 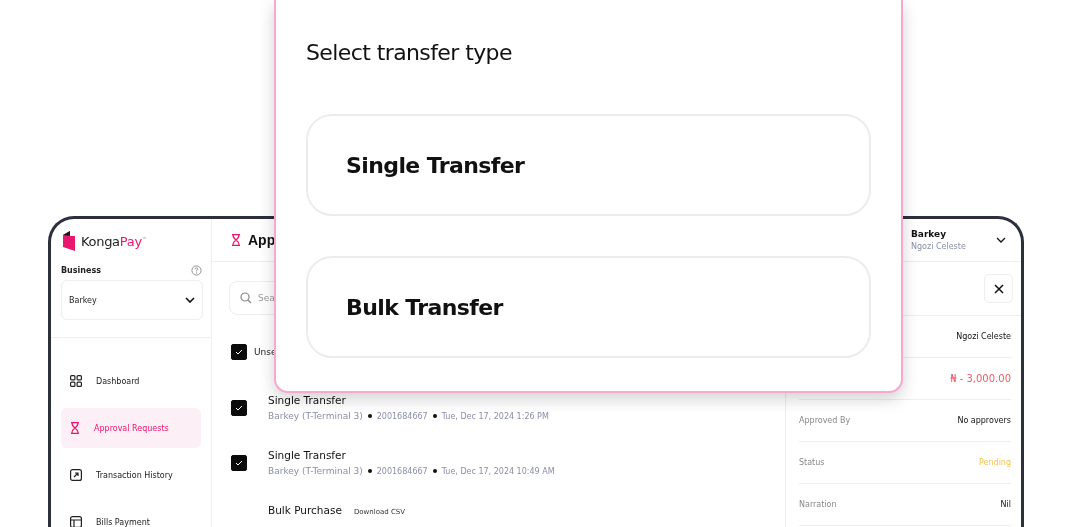 What do you see at coordinates (131, 514) in the screenshot?
I see `nav-item: Bills Payment` at bounding box center [131, 514].